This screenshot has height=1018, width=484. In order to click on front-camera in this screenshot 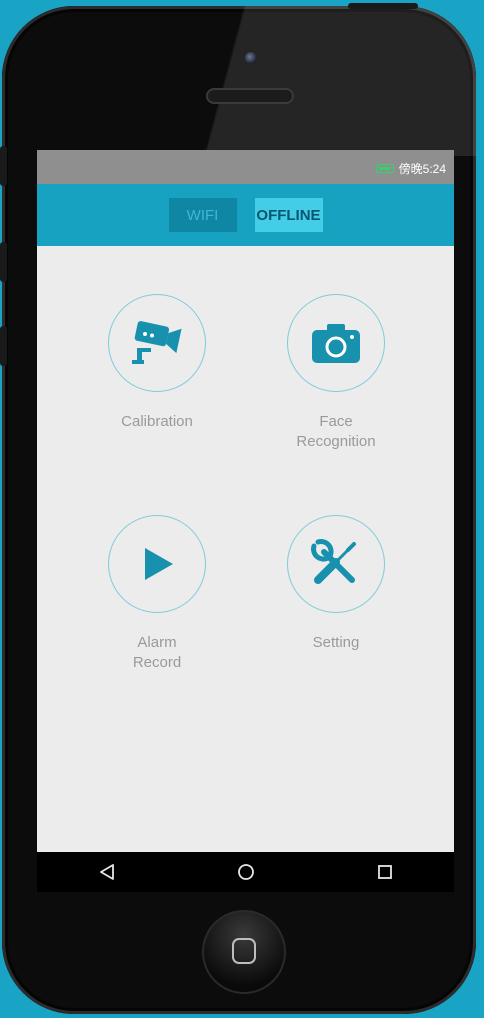, I will do `click(251, 58)`.